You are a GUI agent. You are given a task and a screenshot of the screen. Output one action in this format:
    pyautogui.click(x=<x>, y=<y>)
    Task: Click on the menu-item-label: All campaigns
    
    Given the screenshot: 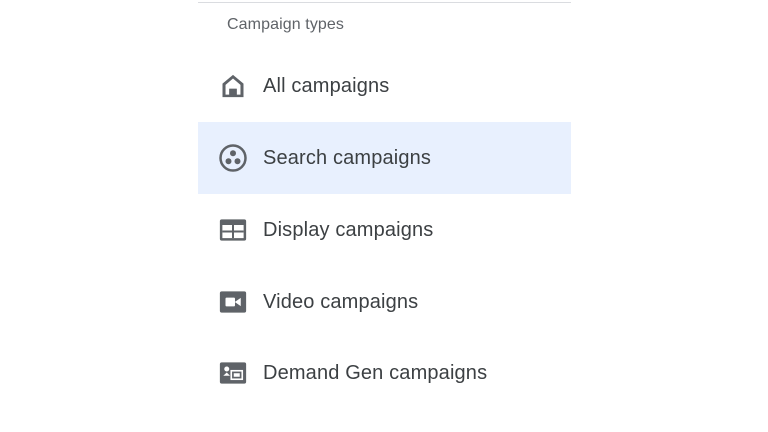 What is the action you would take?
    pyautogui.click(x=326, y=85)
    